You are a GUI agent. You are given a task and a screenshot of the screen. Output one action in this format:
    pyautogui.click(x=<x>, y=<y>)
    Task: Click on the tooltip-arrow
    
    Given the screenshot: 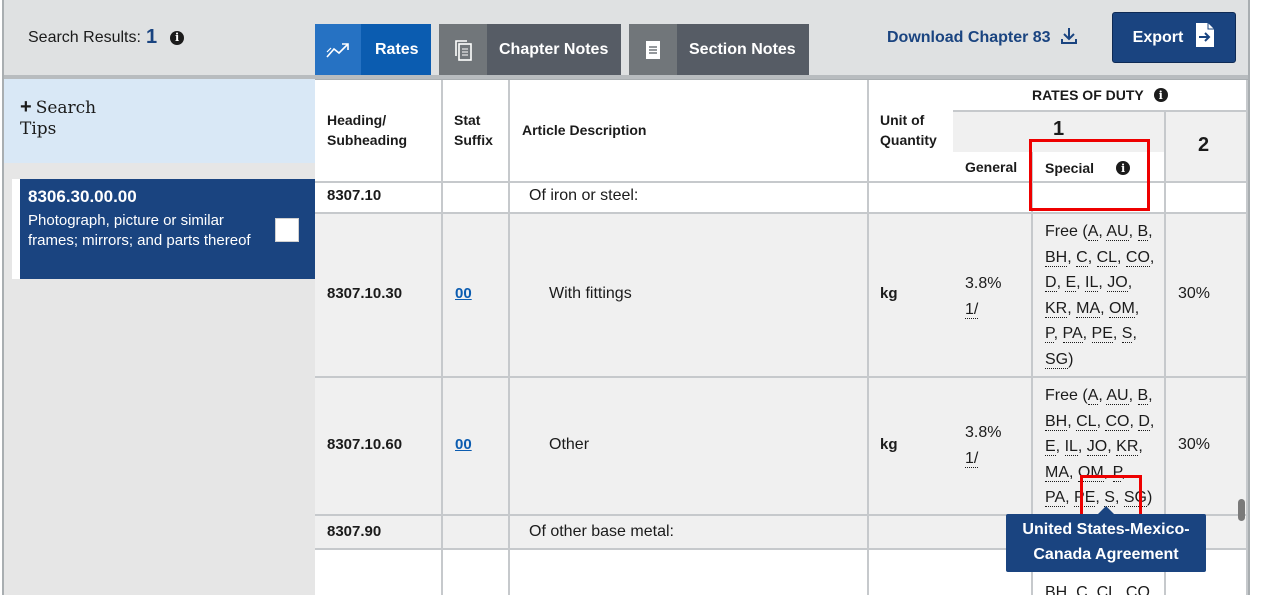 What is the action you would take?
    pyautogui.click(x=1106, y=510)
    